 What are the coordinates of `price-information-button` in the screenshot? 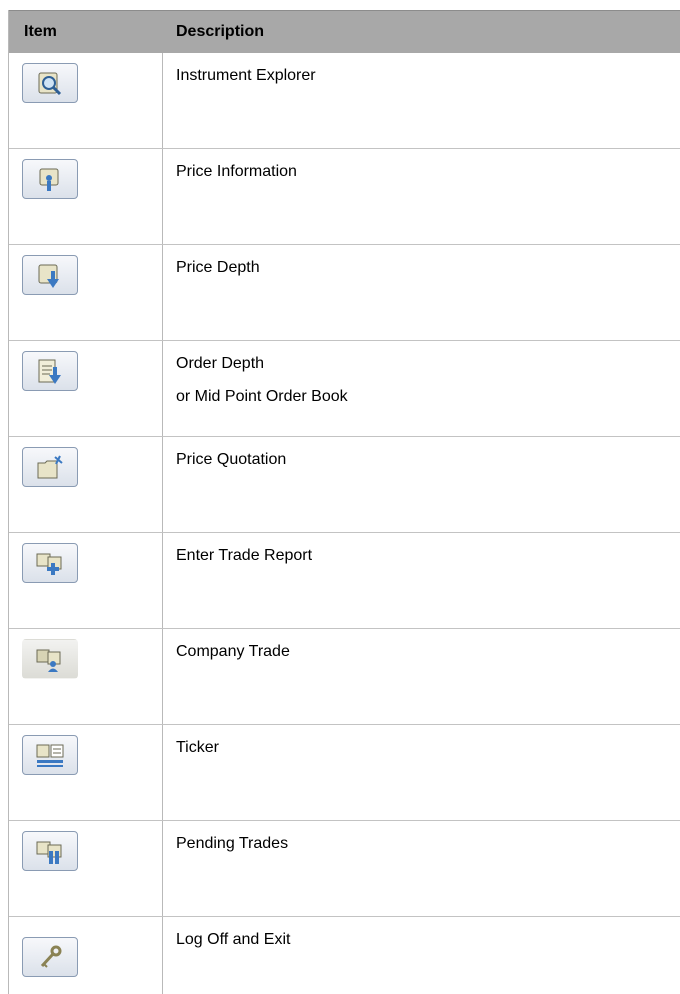 It's located at (50, 179).